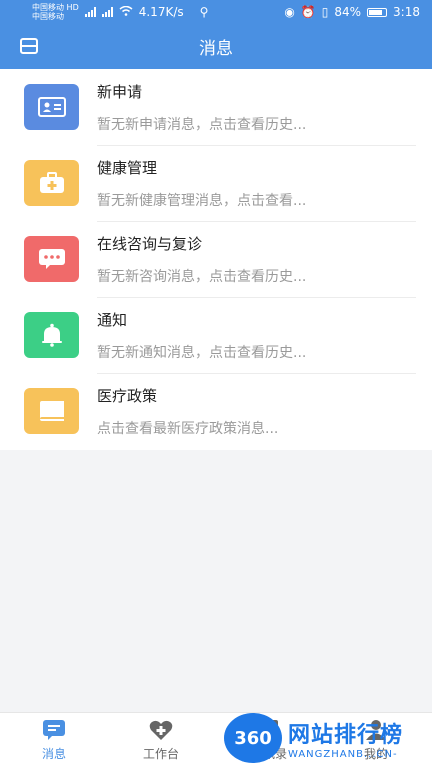 This screenshot has height=768, width=432. I want to click on tab-label: 工作台, so click(160, 754).